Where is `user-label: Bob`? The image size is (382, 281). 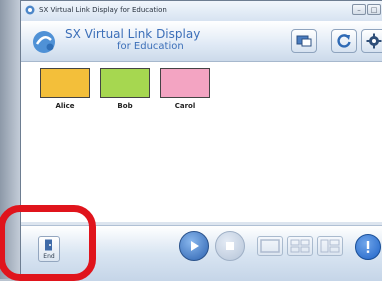 user-label: Bob is located at coordinates (125, 106).